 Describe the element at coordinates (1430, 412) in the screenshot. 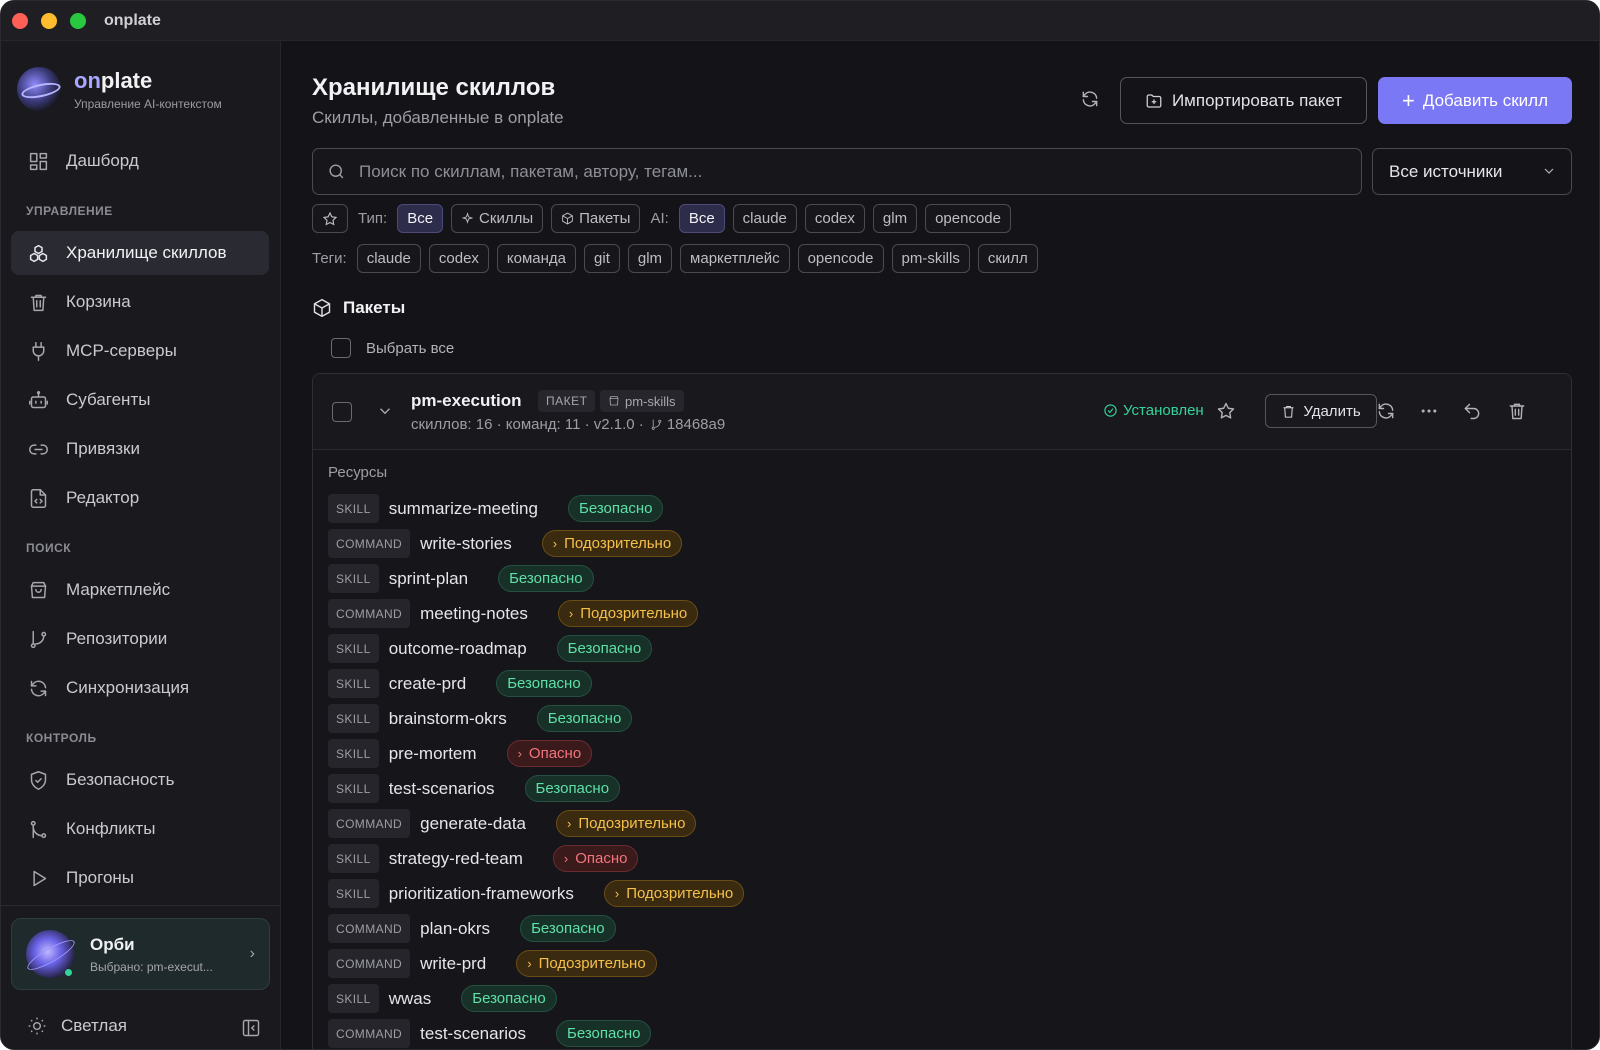

I see `more-options-button` at that location.